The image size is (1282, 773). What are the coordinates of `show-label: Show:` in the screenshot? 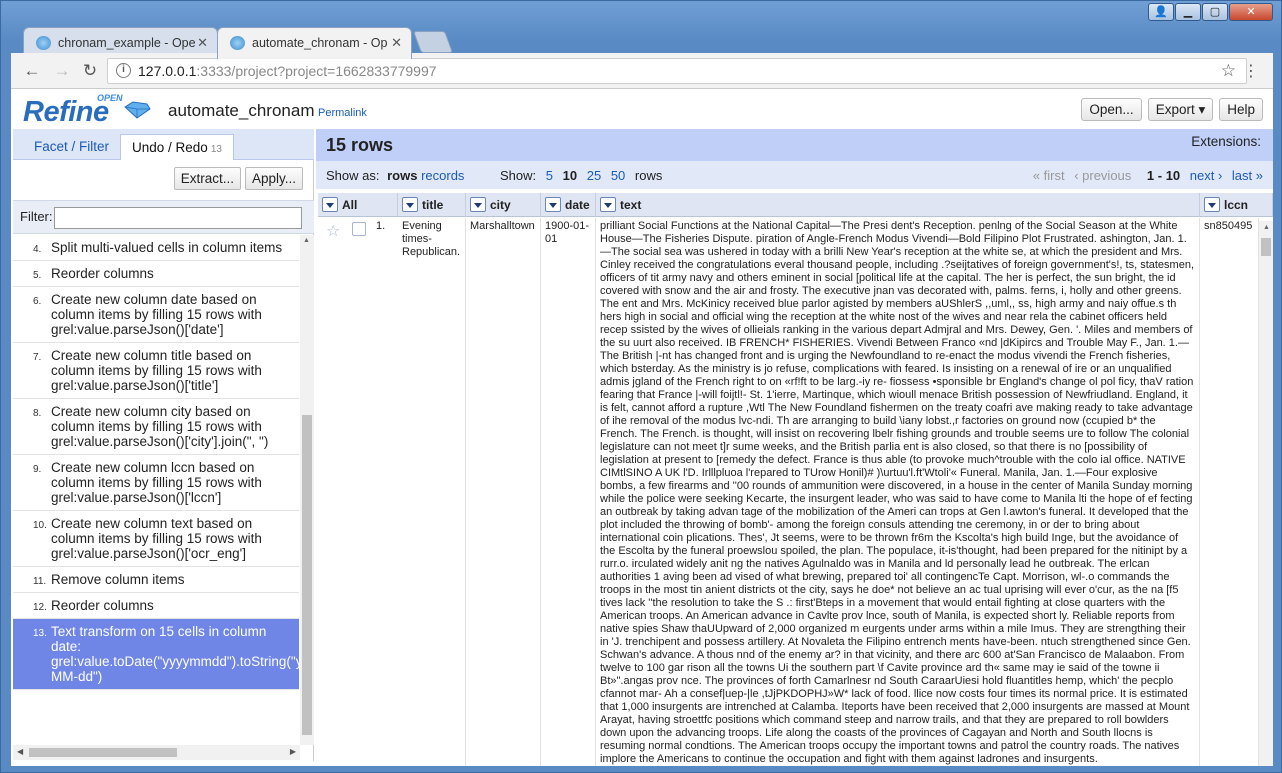 It's located at (518, 175).